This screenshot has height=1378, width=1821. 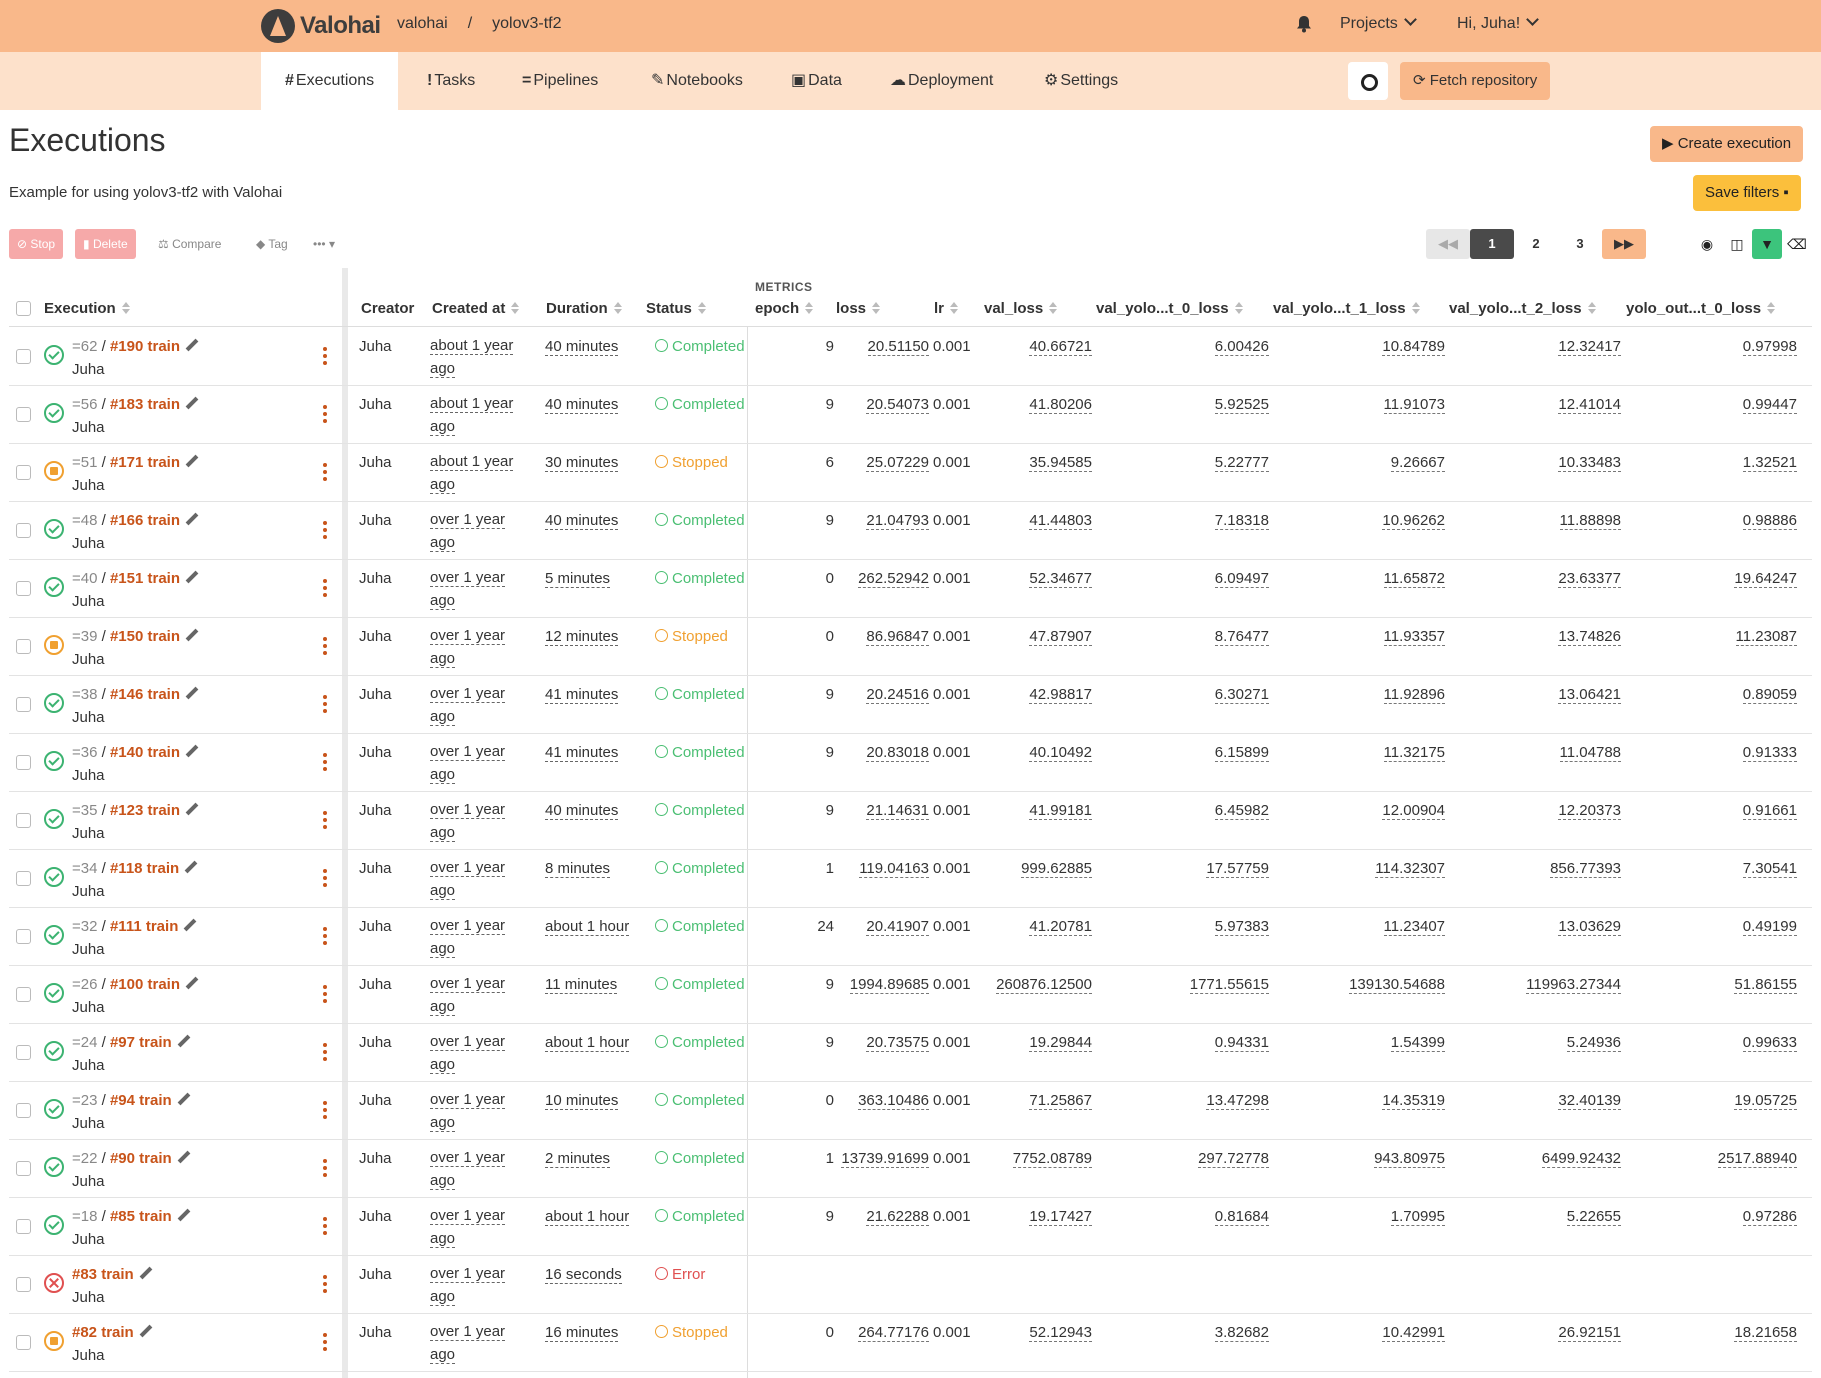 I want to click on delete-button: ▮ Delete, so click(x=105, y=244).